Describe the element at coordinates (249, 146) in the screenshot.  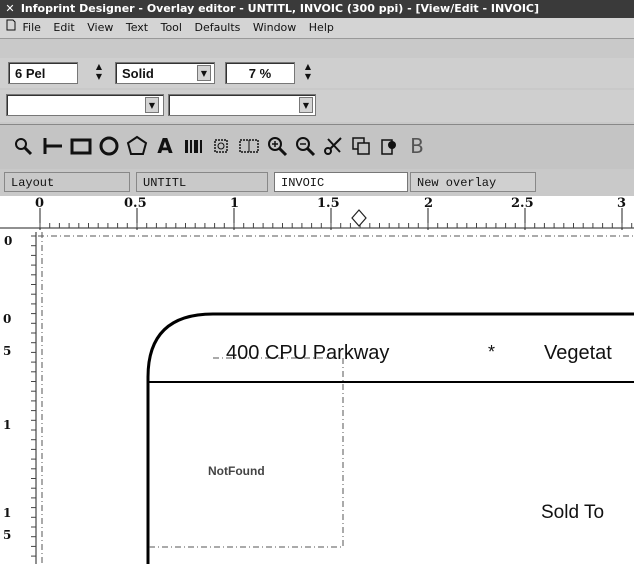
I see `area-icon` at that location.